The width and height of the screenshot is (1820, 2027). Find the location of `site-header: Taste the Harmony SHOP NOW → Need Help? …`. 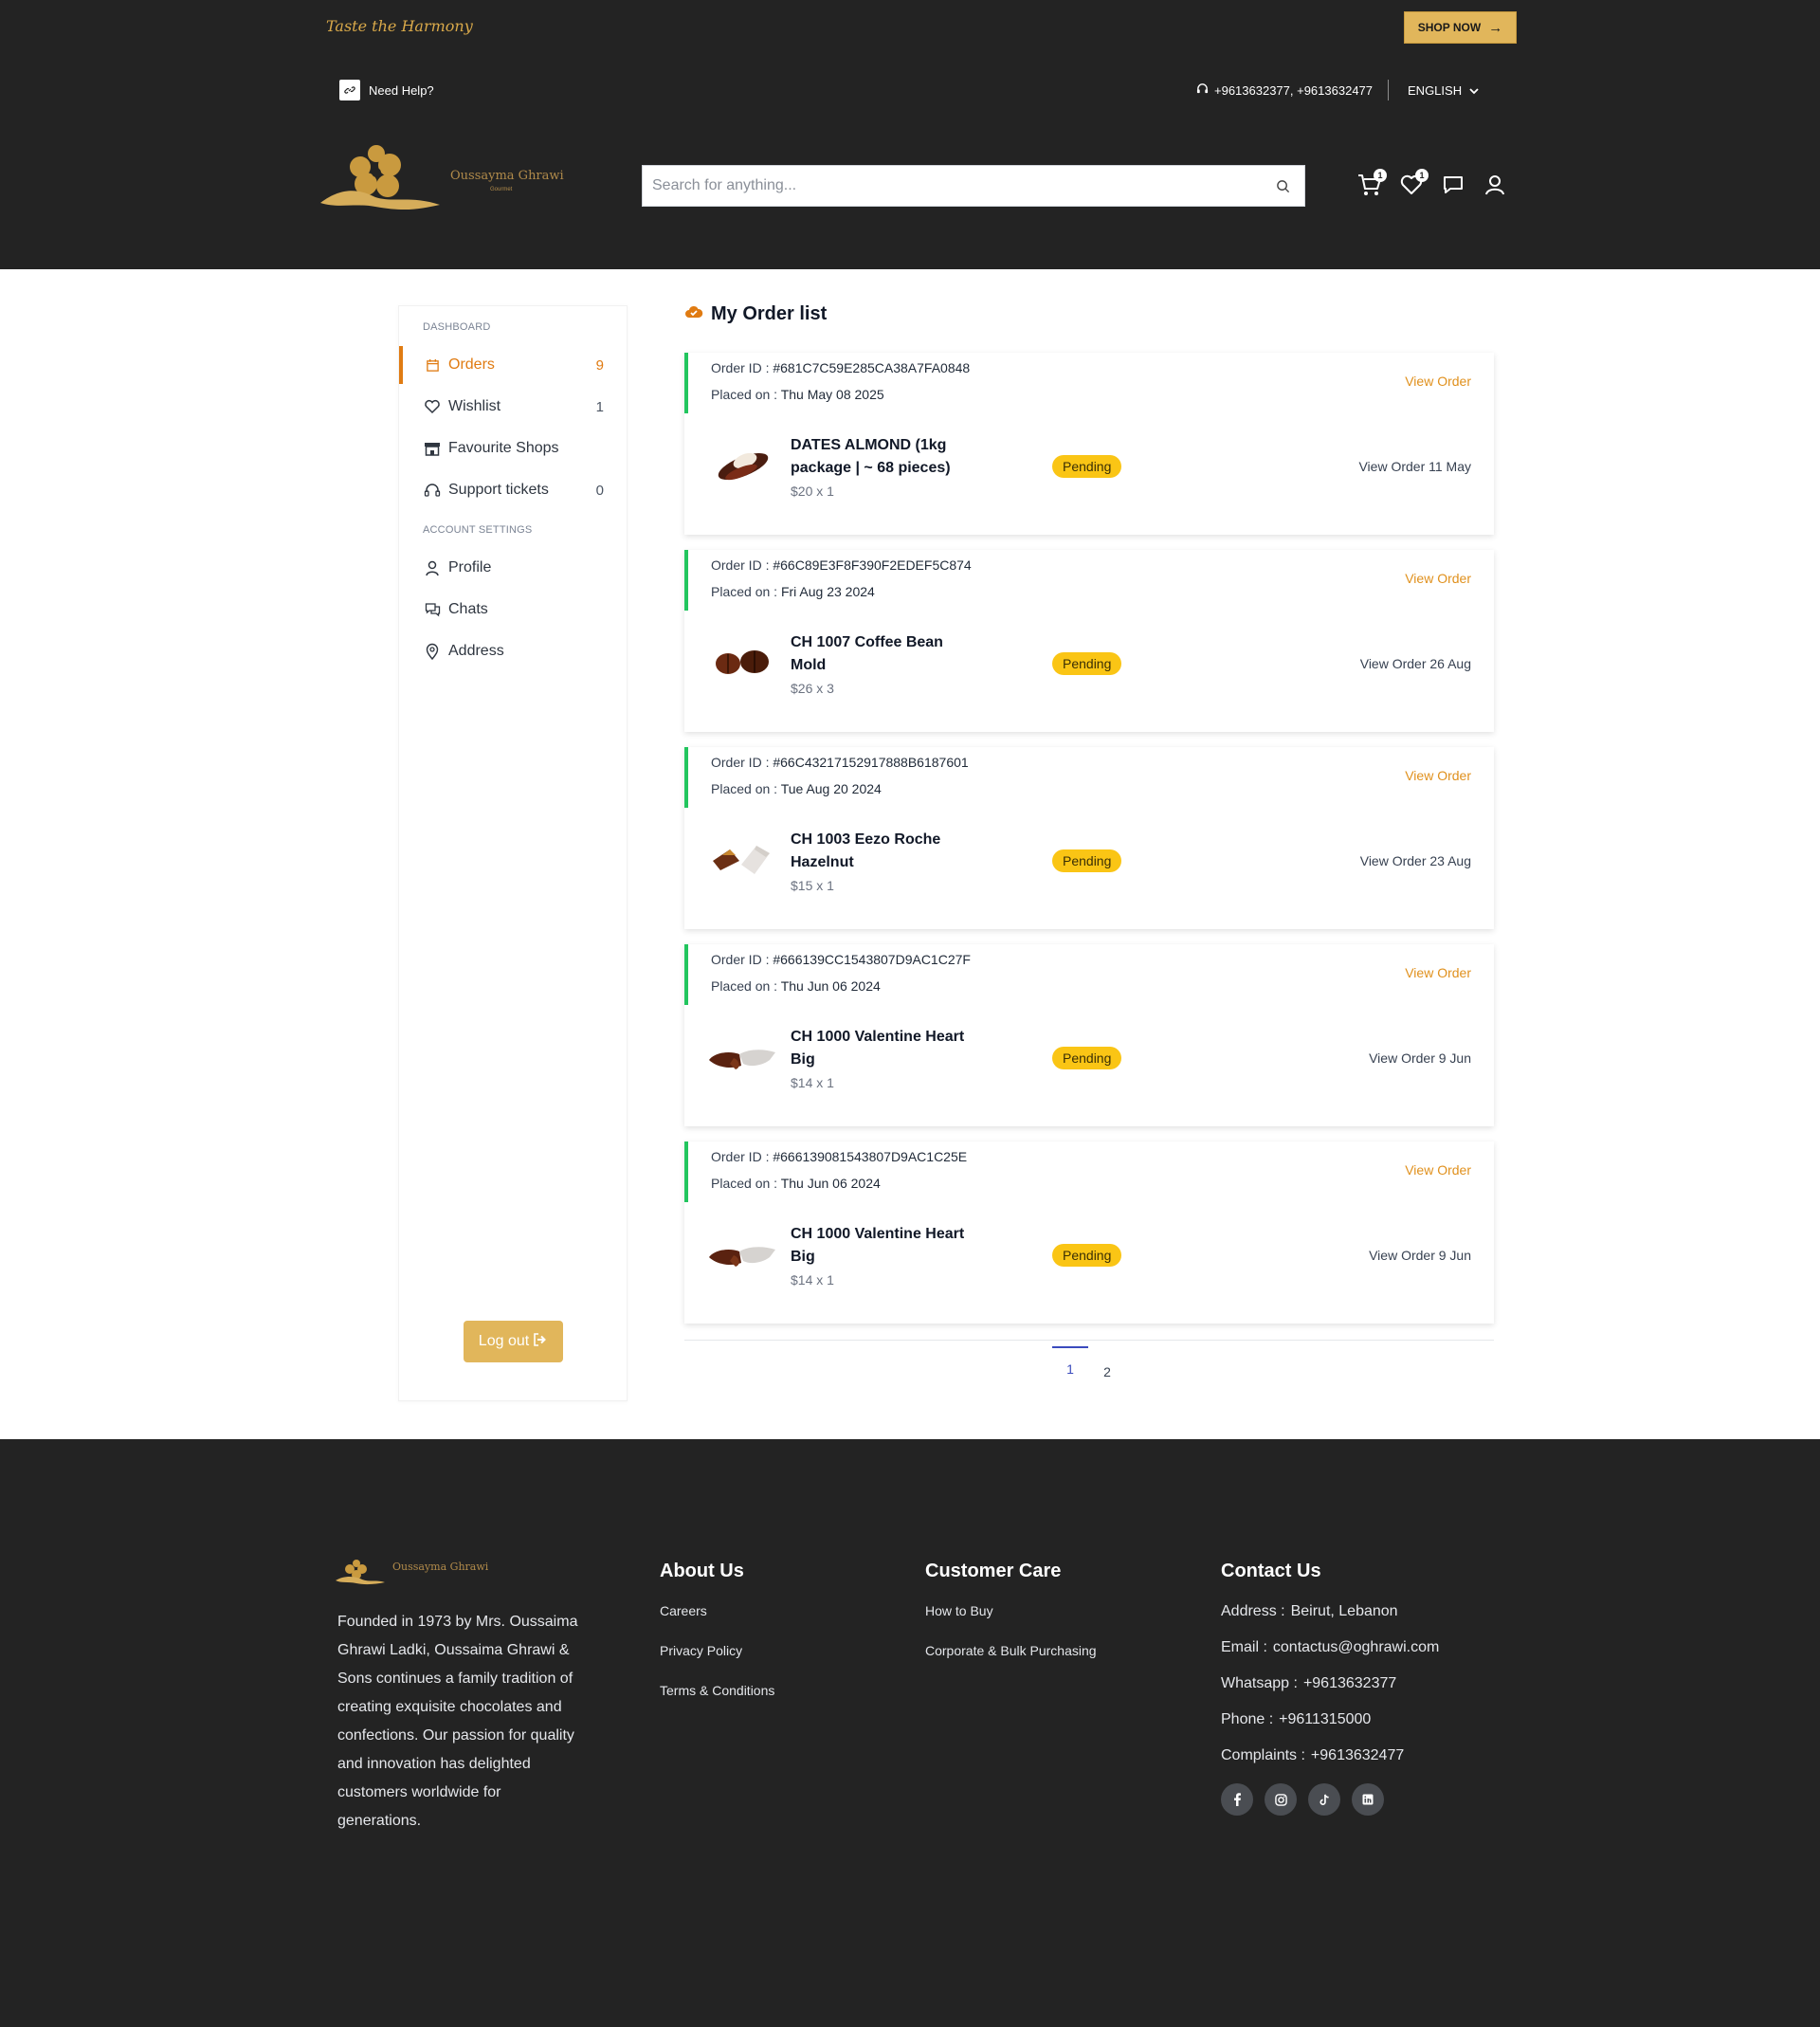

site-header: Taste the Harmony SHOP NOW → Need Help? … is located at coordinates (910, 134).